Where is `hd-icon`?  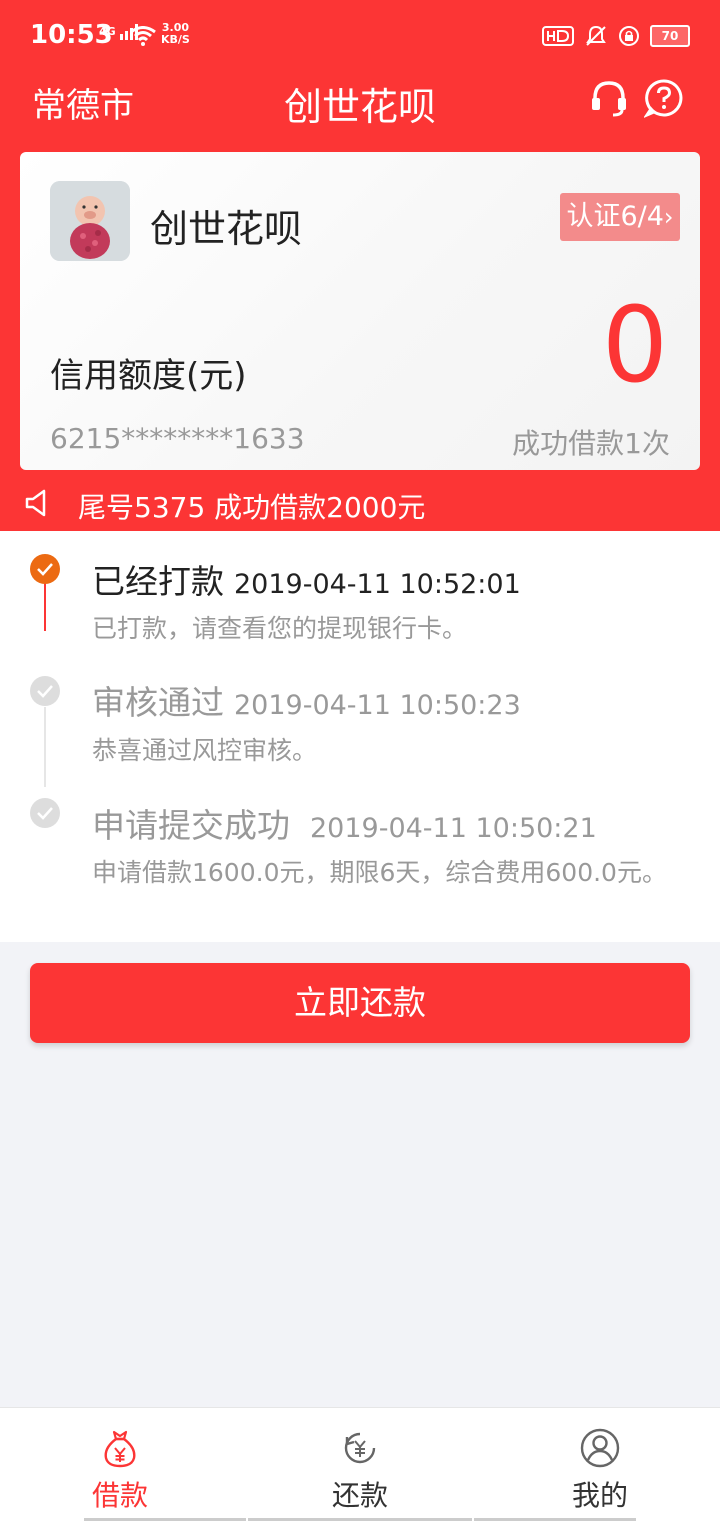 hd-icon is located at coordinates (558, 36).